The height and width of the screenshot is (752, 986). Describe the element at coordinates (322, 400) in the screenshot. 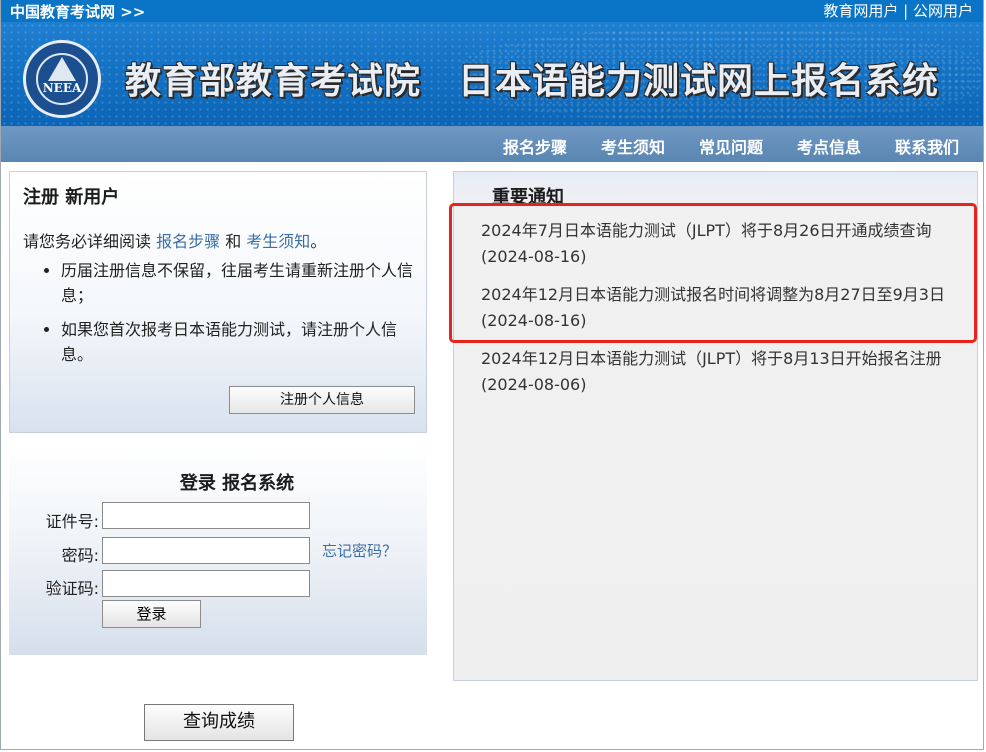

I see `register-button: 注册个人信息` at that location.